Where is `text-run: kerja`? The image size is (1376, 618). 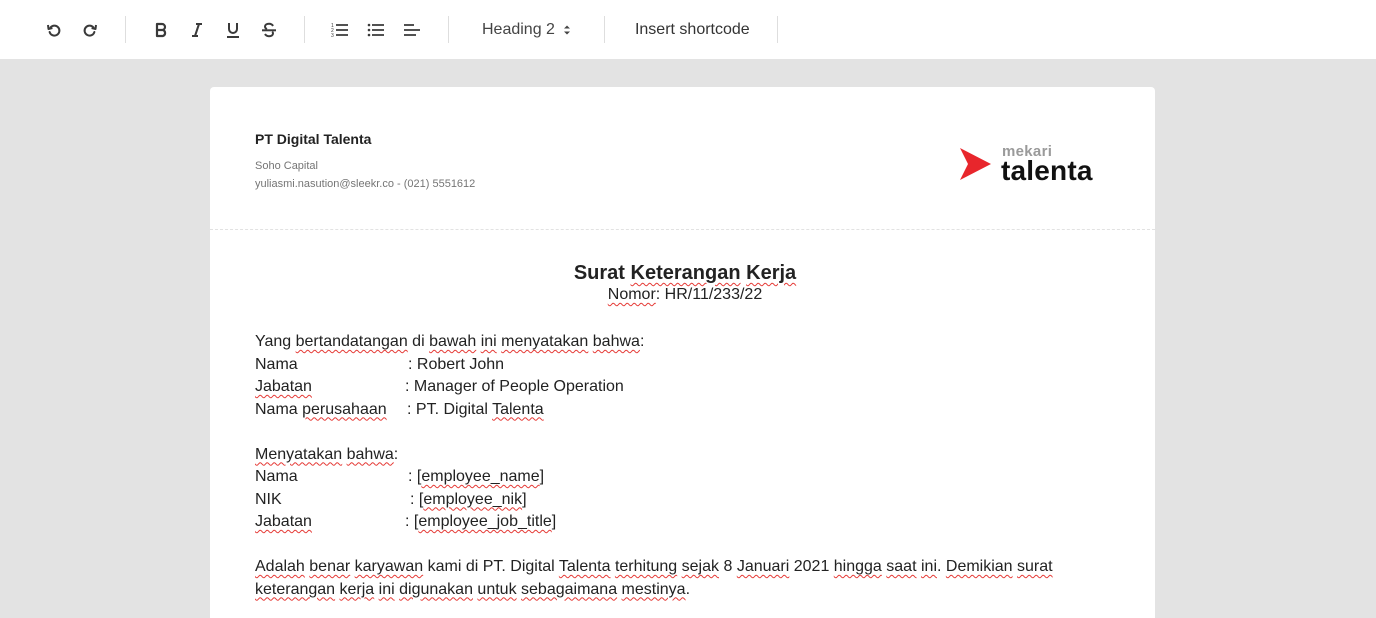
text-run: kerja is located at coordinates (357, 589).